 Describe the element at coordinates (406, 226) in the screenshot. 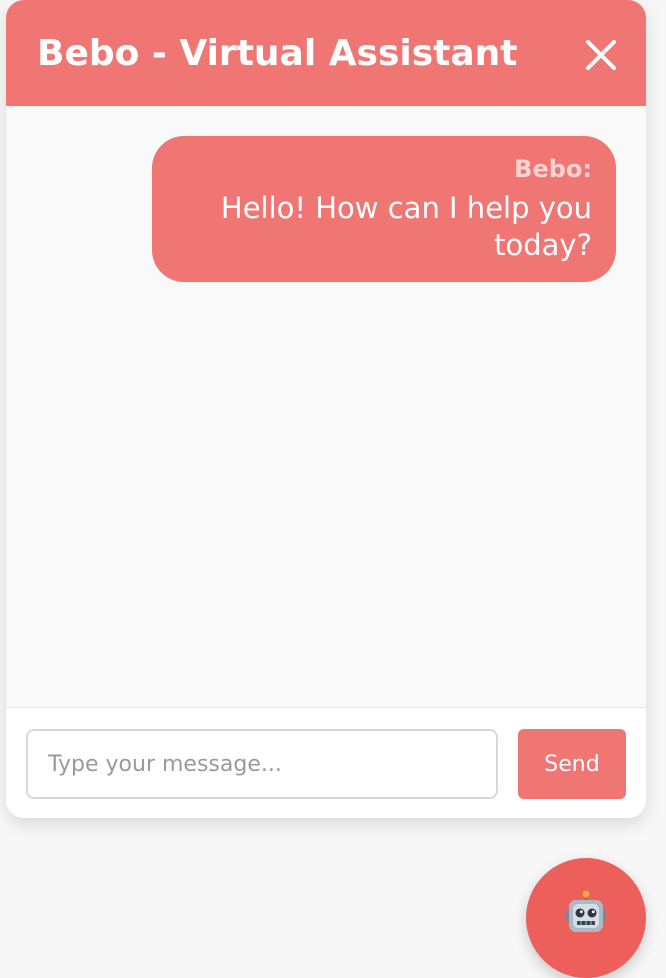

I see `message-text: Hello! How can I help you today?` at that location.